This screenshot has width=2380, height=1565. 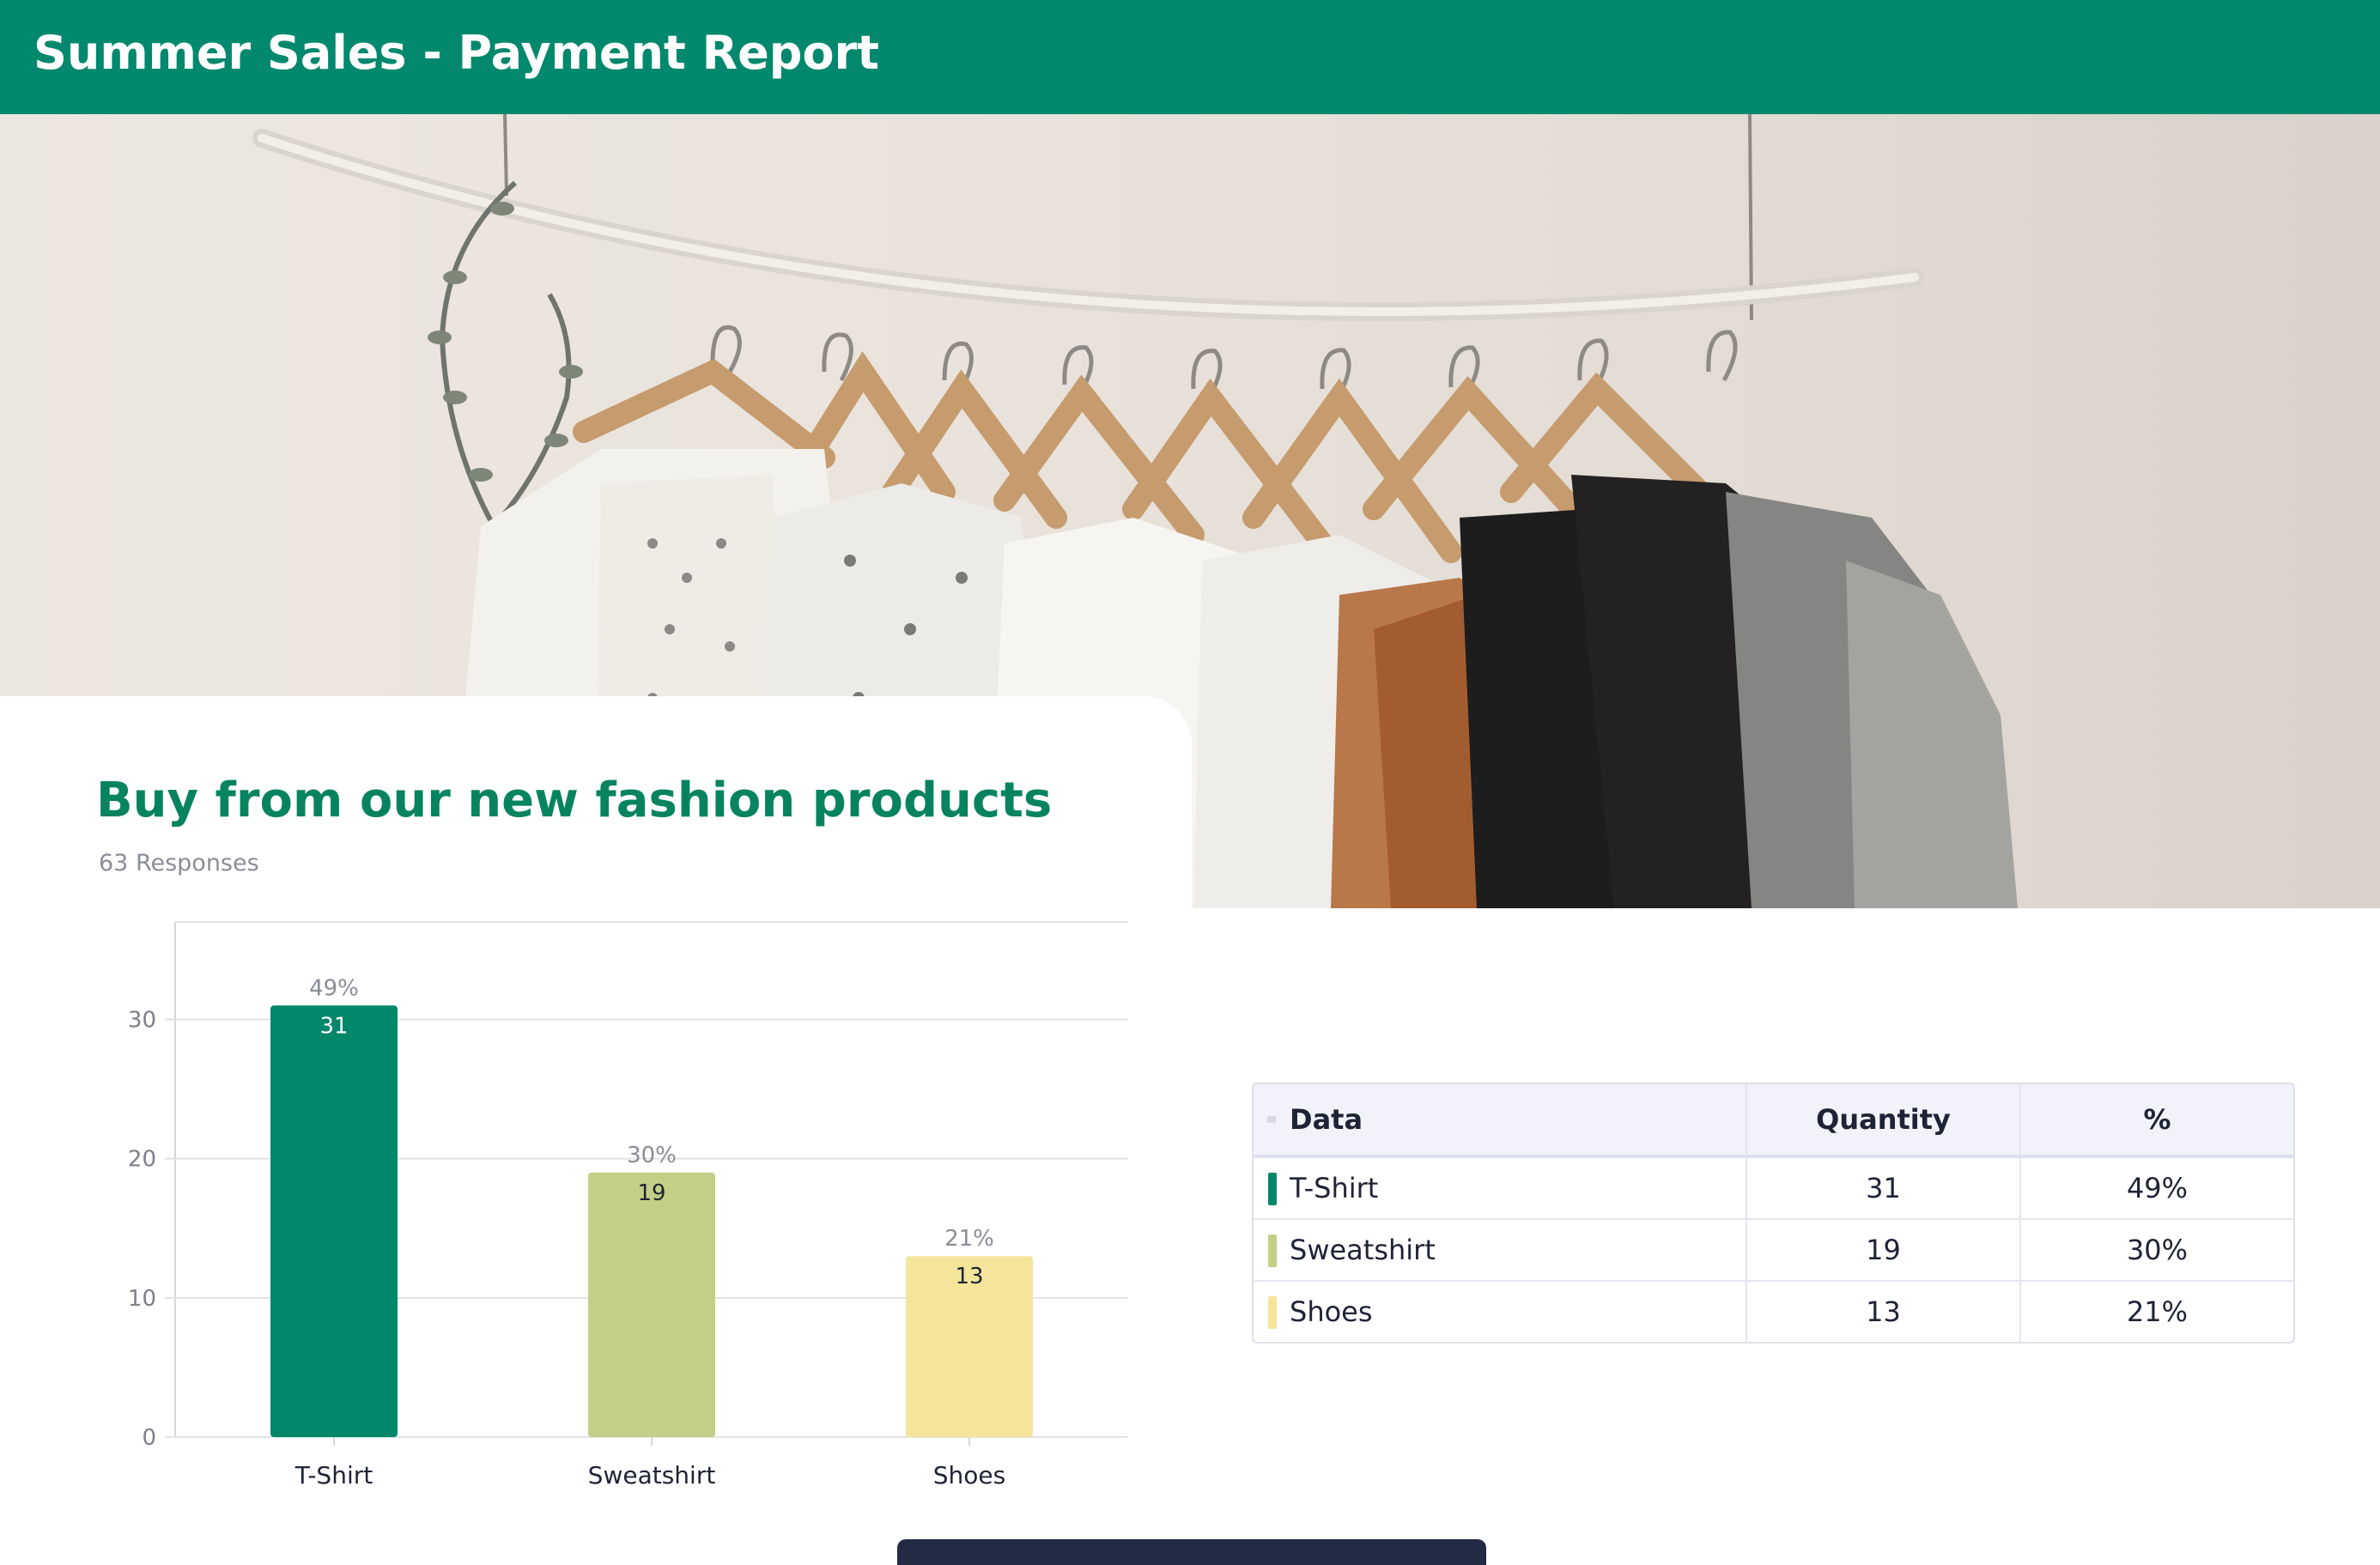 I want to click on x-tick-label: T-Shirt, so click(x=333, y=1475).